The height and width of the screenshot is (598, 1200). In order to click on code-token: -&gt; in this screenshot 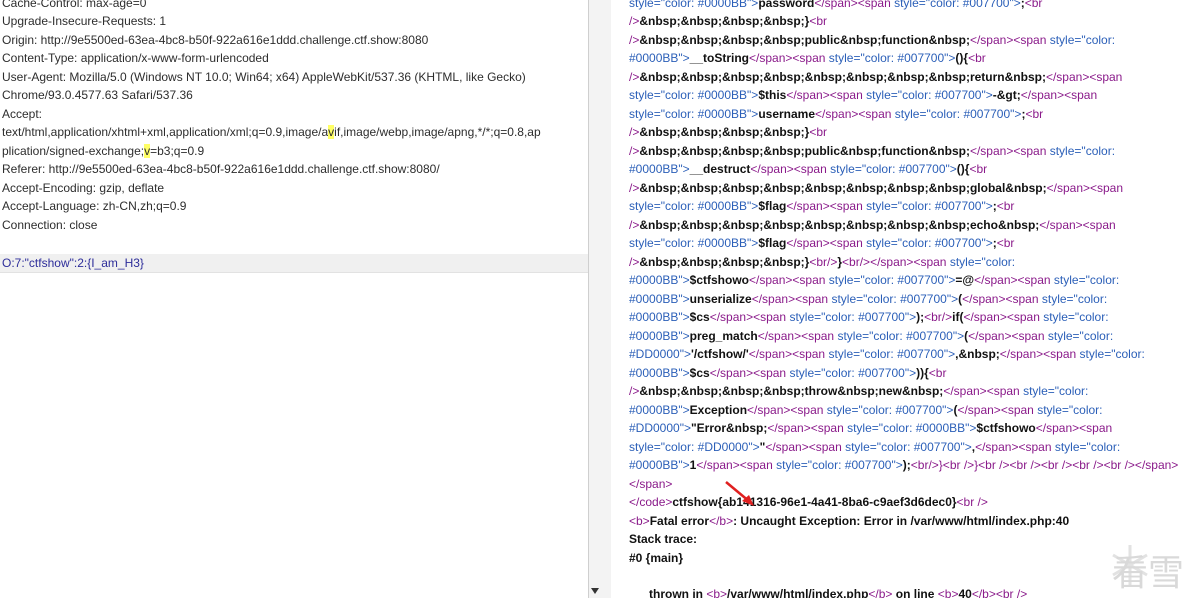, I will do `click(1006, 95)`.